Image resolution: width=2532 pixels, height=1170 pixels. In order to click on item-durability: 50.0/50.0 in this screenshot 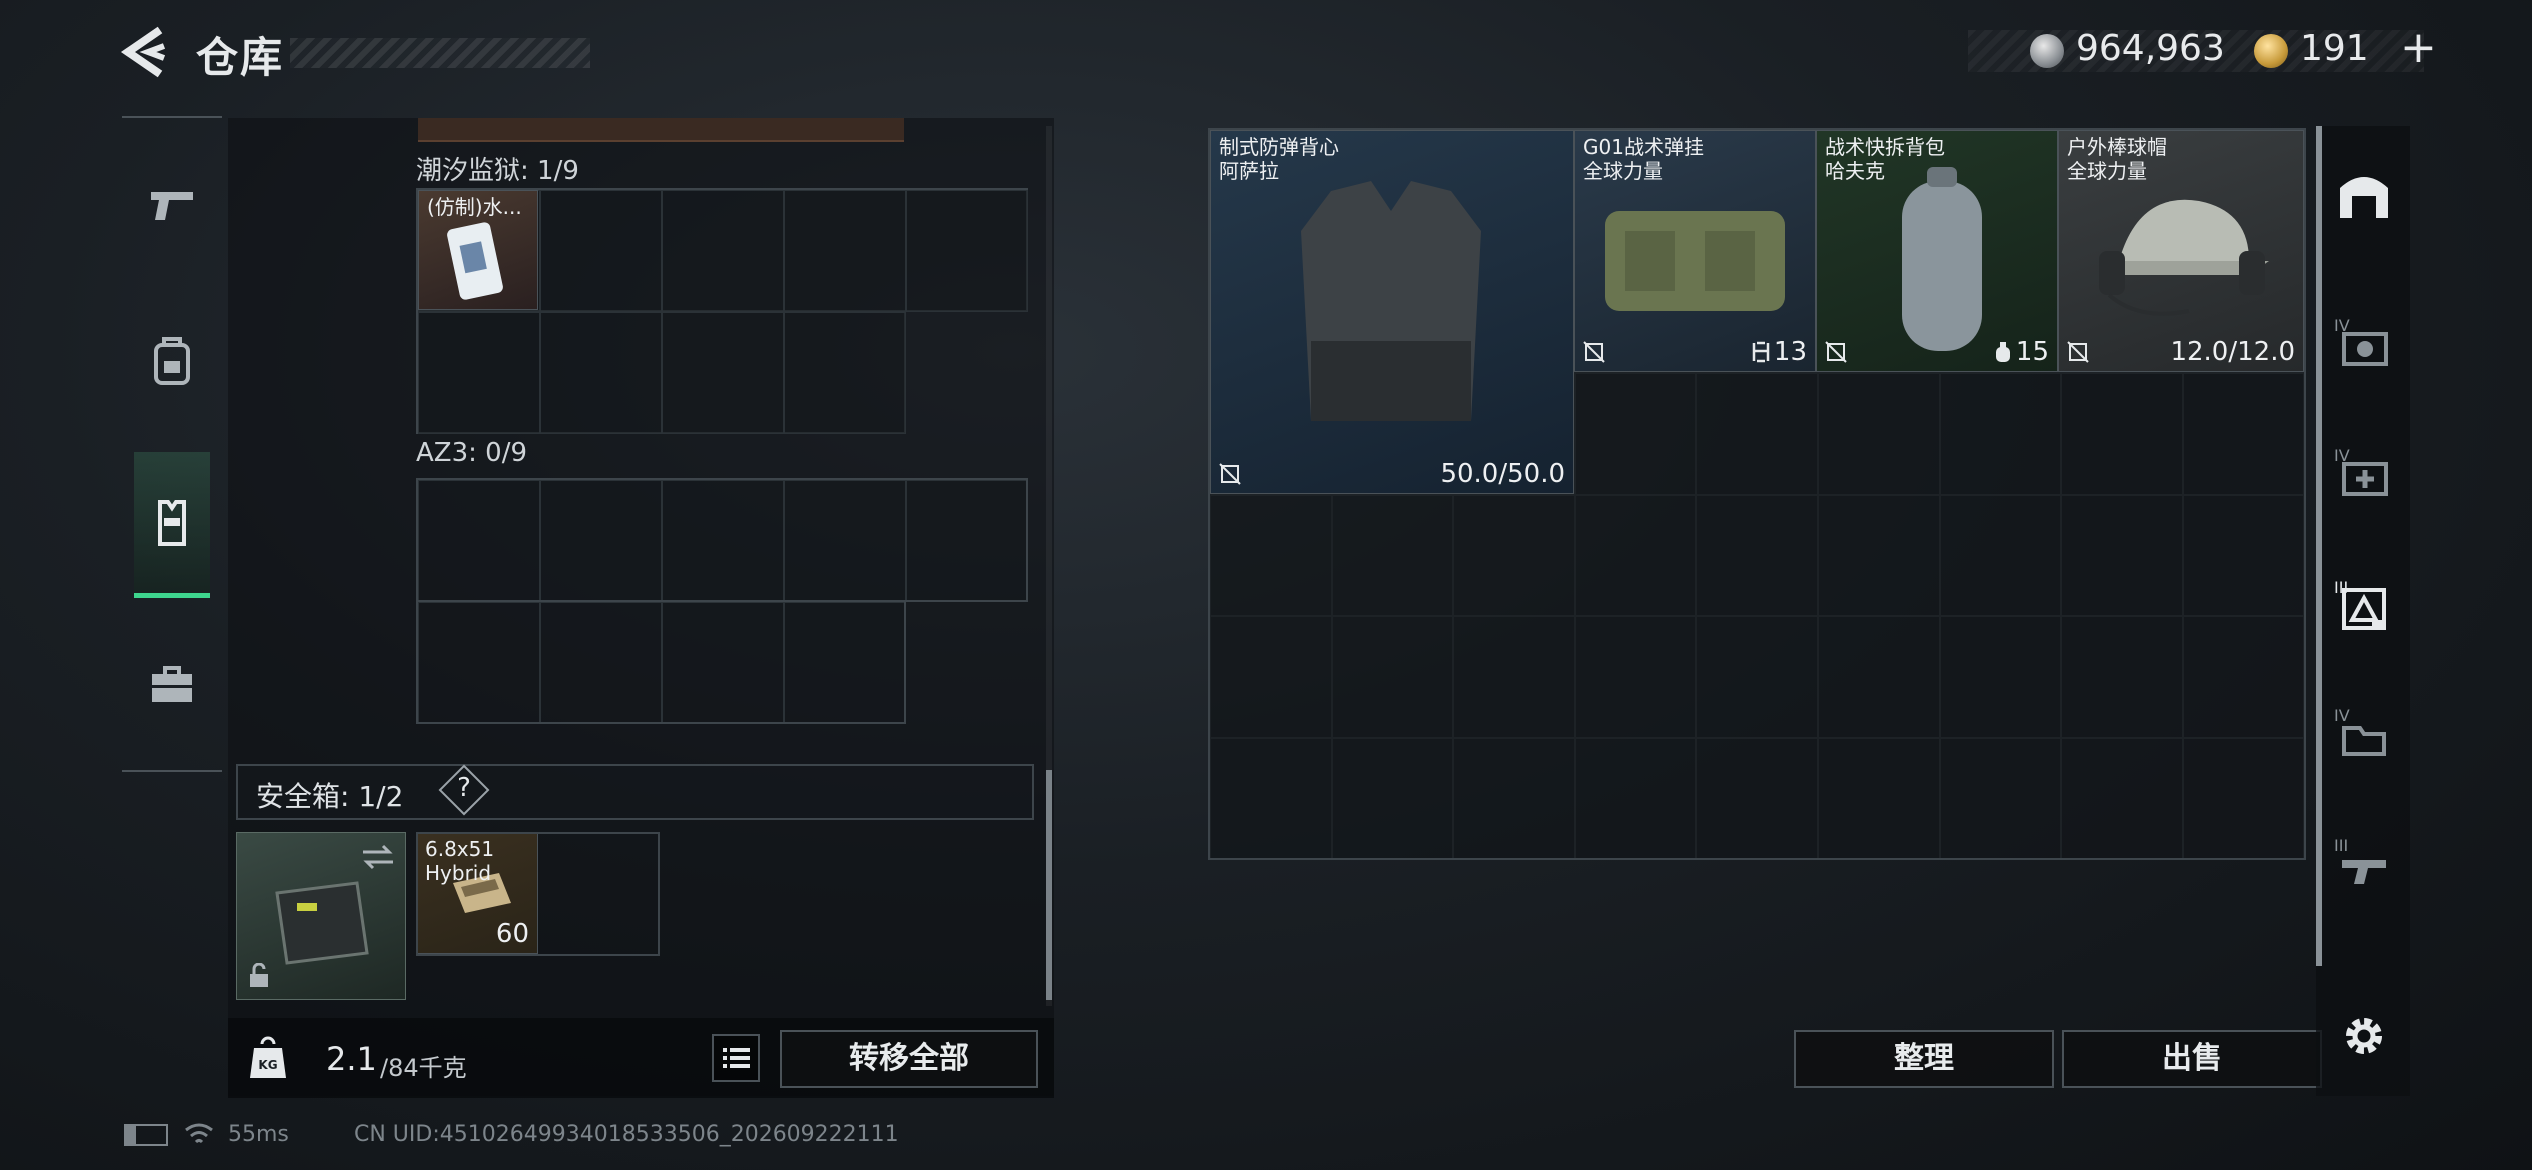, I will do `click(1502, 474)`.